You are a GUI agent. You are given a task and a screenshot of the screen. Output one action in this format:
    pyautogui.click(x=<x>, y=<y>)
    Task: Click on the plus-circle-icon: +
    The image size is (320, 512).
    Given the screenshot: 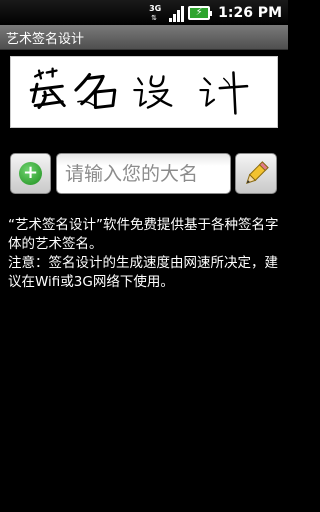 What is the action you would take?
    pyautogui.click(x=30, y=173)
    